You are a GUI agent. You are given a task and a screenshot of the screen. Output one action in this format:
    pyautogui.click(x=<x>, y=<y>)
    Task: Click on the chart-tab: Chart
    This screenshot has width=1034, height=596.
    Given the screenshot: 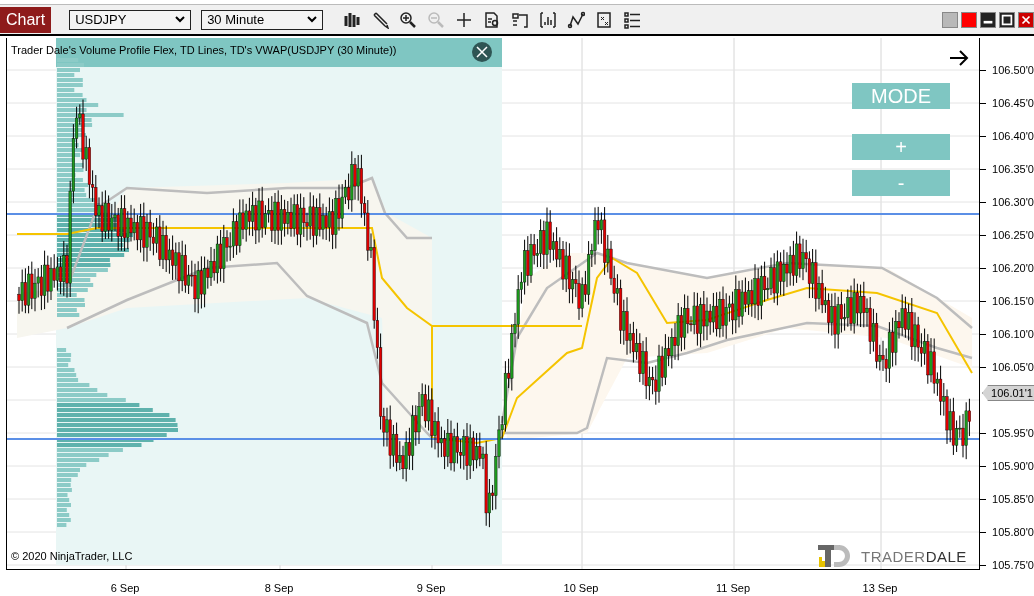 What is the action you would take?
    pyautogui.click(x=26, y=19)
    